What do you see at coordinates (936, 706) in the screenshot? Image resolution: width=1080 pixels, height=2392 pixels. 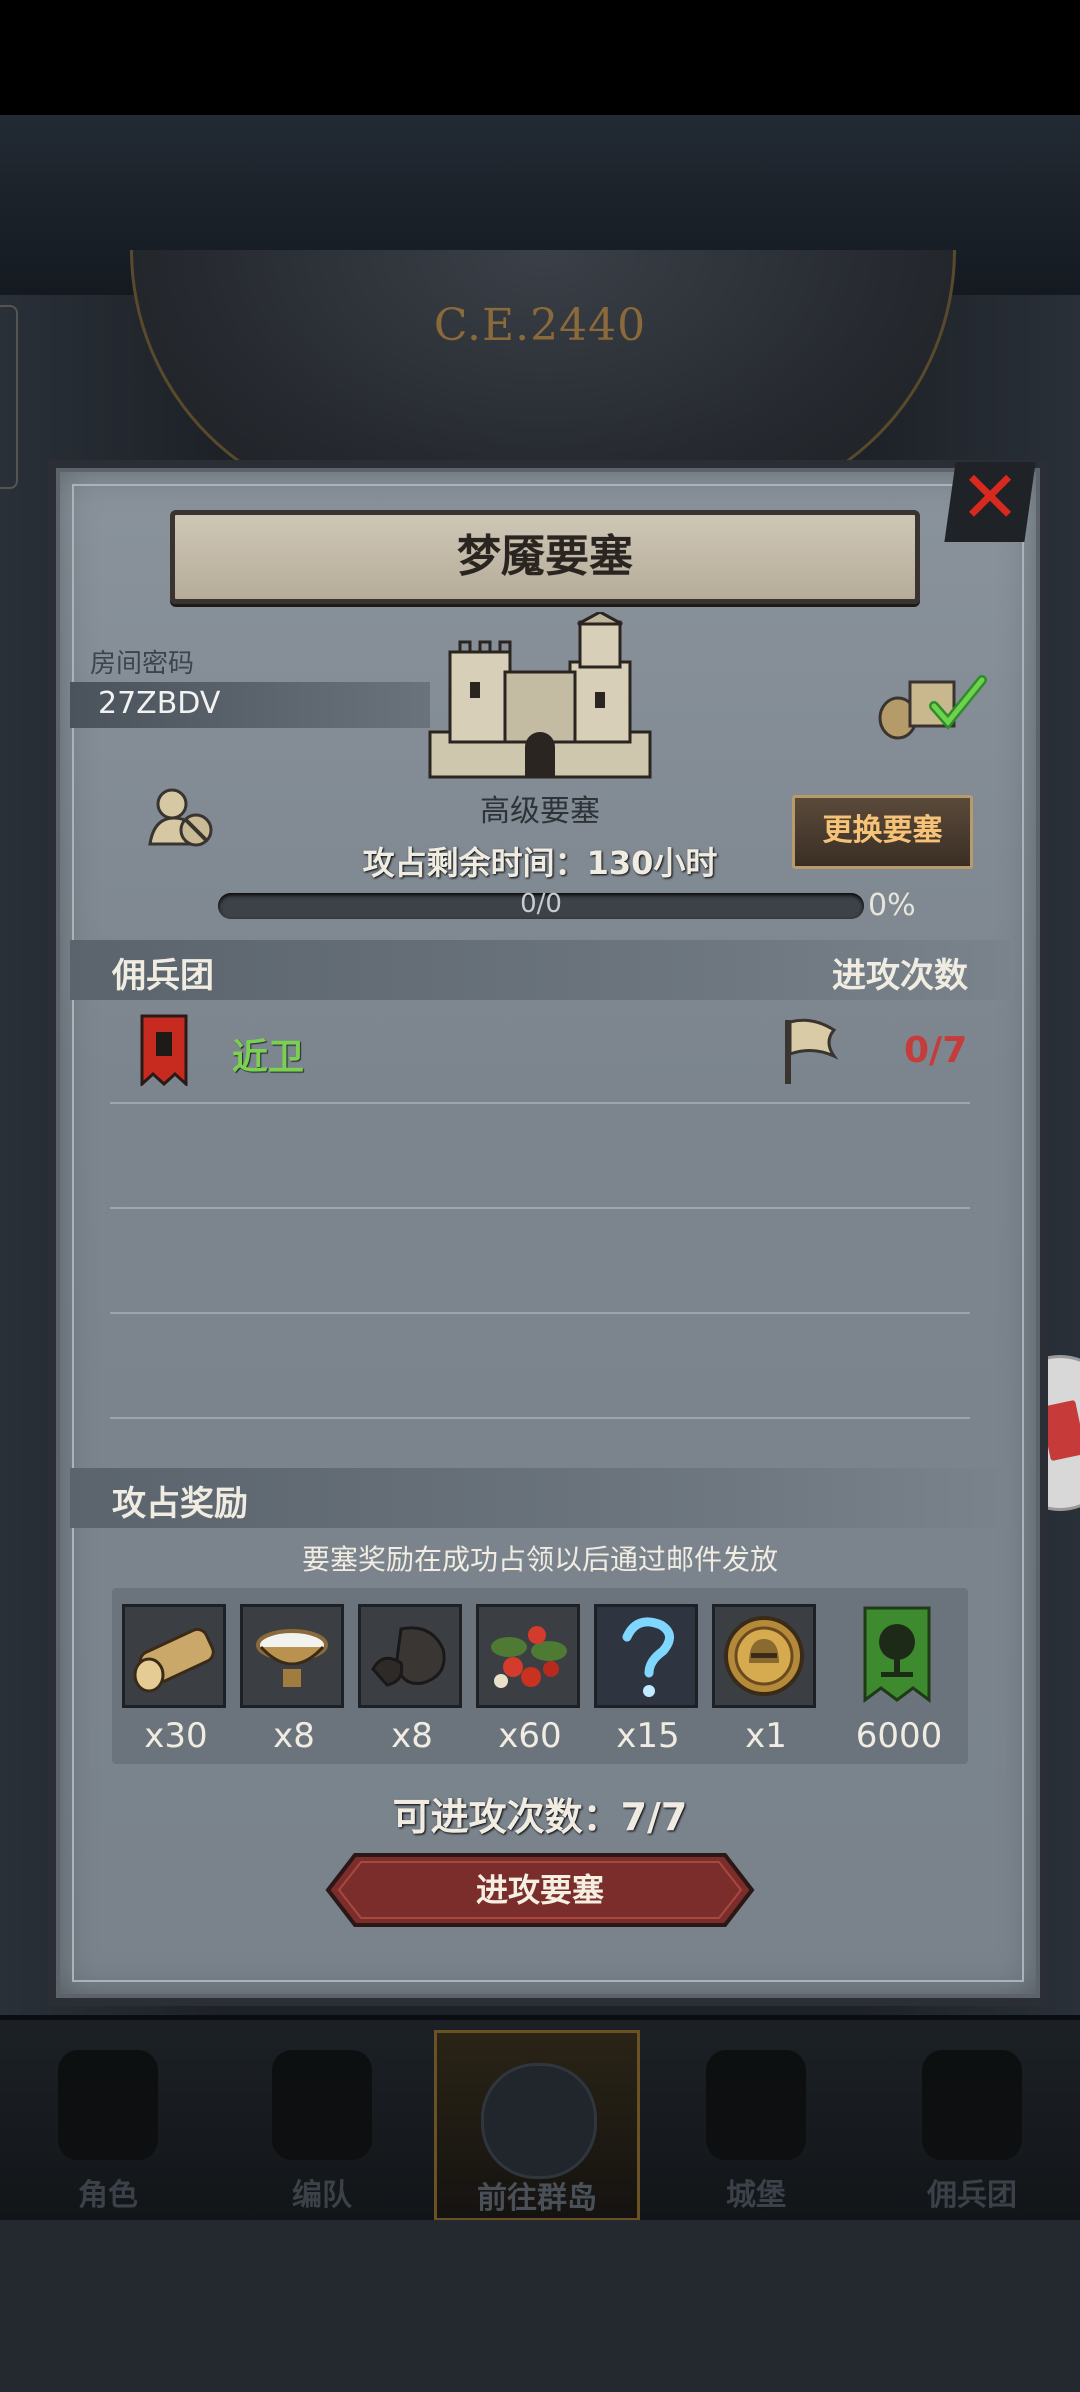 I see `supplies-check-icon` at bounding box center [936, 706].